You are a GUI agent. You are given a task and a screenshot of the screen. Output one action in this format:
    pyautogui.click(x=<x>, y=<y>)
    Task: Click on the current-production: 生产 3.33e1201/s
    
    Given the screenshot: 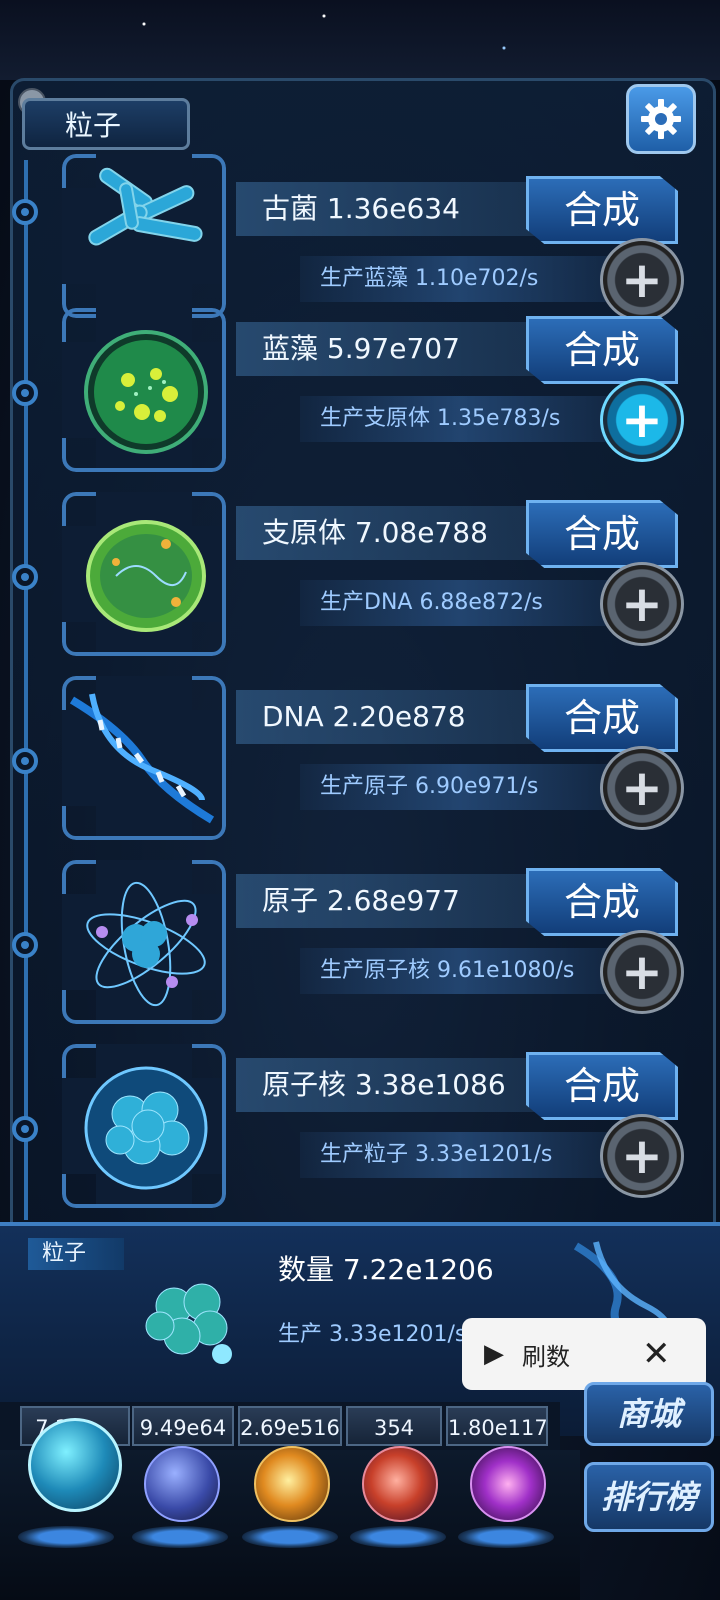 What is the action you would take?
    pyautogui.click(x=372, y=1334)
    